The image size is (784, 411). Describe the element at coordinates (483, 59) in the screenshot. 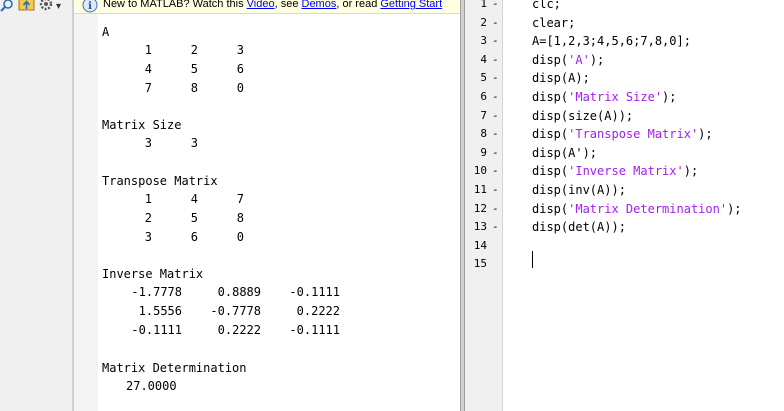

I see `line-number: 4` at that location.